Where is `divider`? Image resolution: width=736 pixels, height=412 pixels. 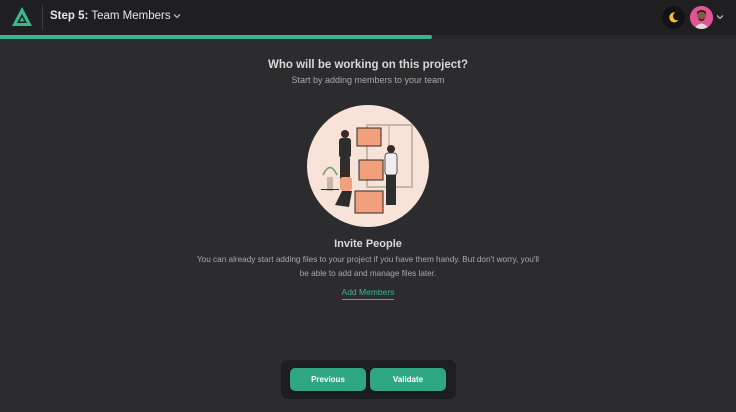
divider is located at coordinates (42, 17).